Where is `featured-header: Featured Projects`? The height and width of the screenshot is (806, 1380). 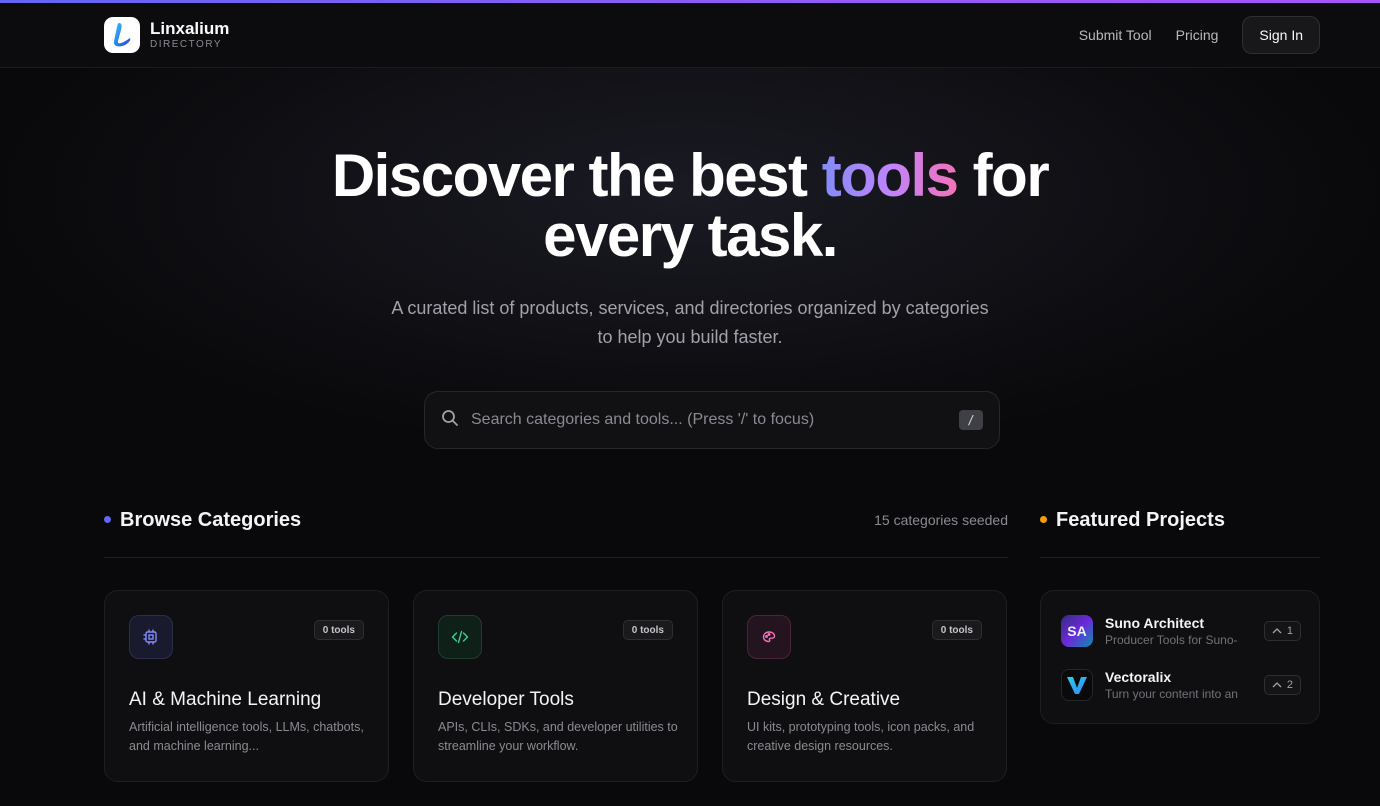
featured-header: Featured Projects is located at coordinates (1180, 534).